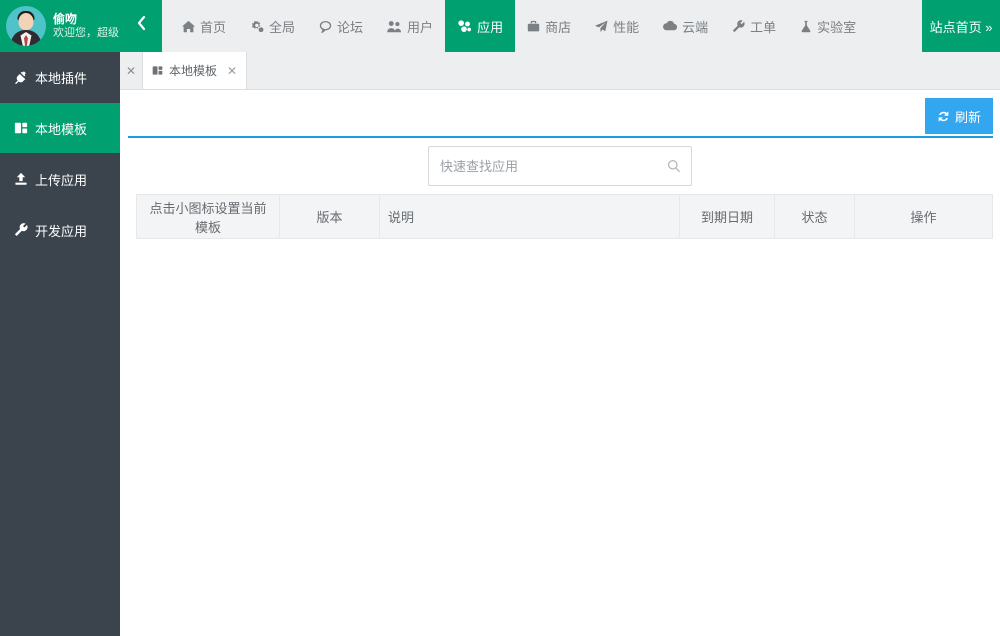 The width and height of the screenshot is (1000, 636). I want to click on sidebar-collapse-button, so click(141, 26).